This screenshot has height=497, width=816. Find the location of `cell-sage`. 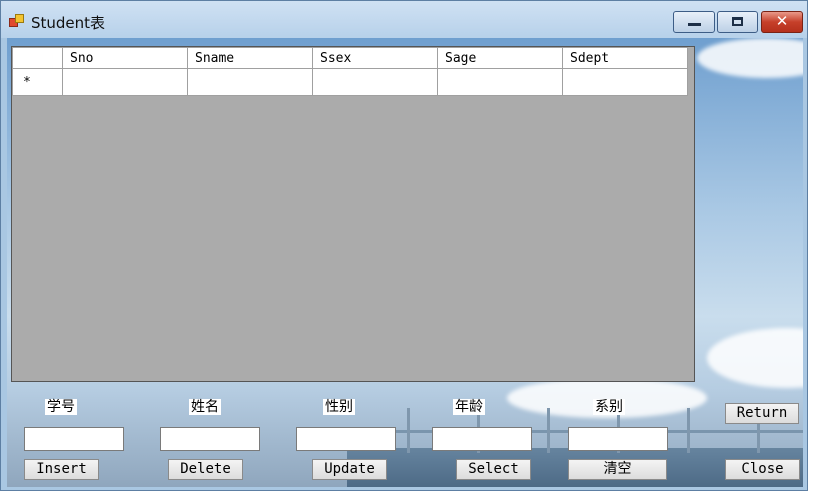

cell-sage is located at coordinates (500, 82).